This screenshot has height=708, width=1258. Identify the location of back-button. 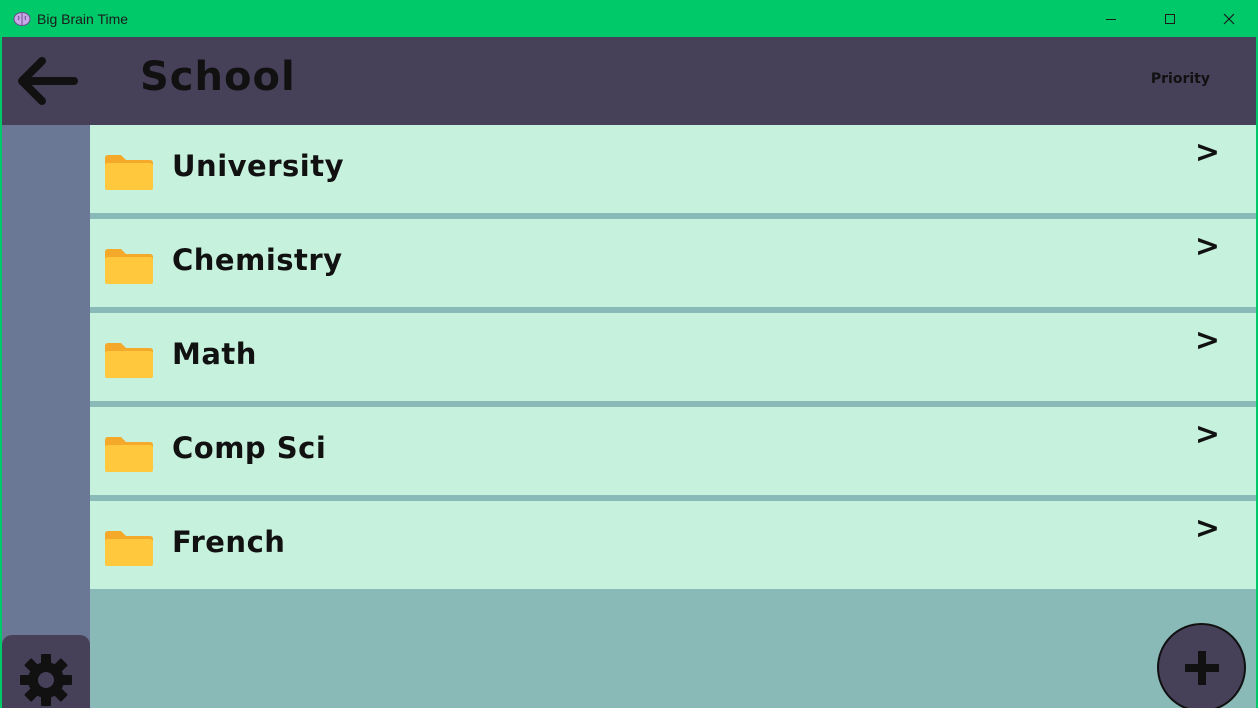
(47, 81).